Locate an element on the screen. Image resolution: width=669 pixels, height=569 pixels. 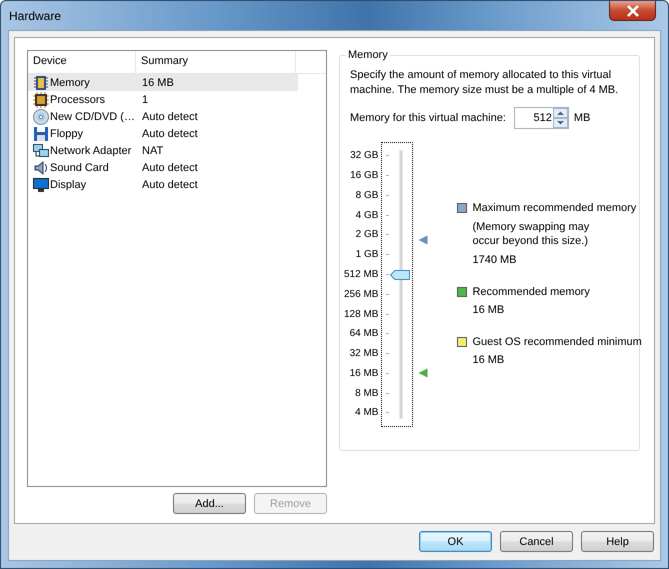
floppy-icon is located at coordinates (41, 134).